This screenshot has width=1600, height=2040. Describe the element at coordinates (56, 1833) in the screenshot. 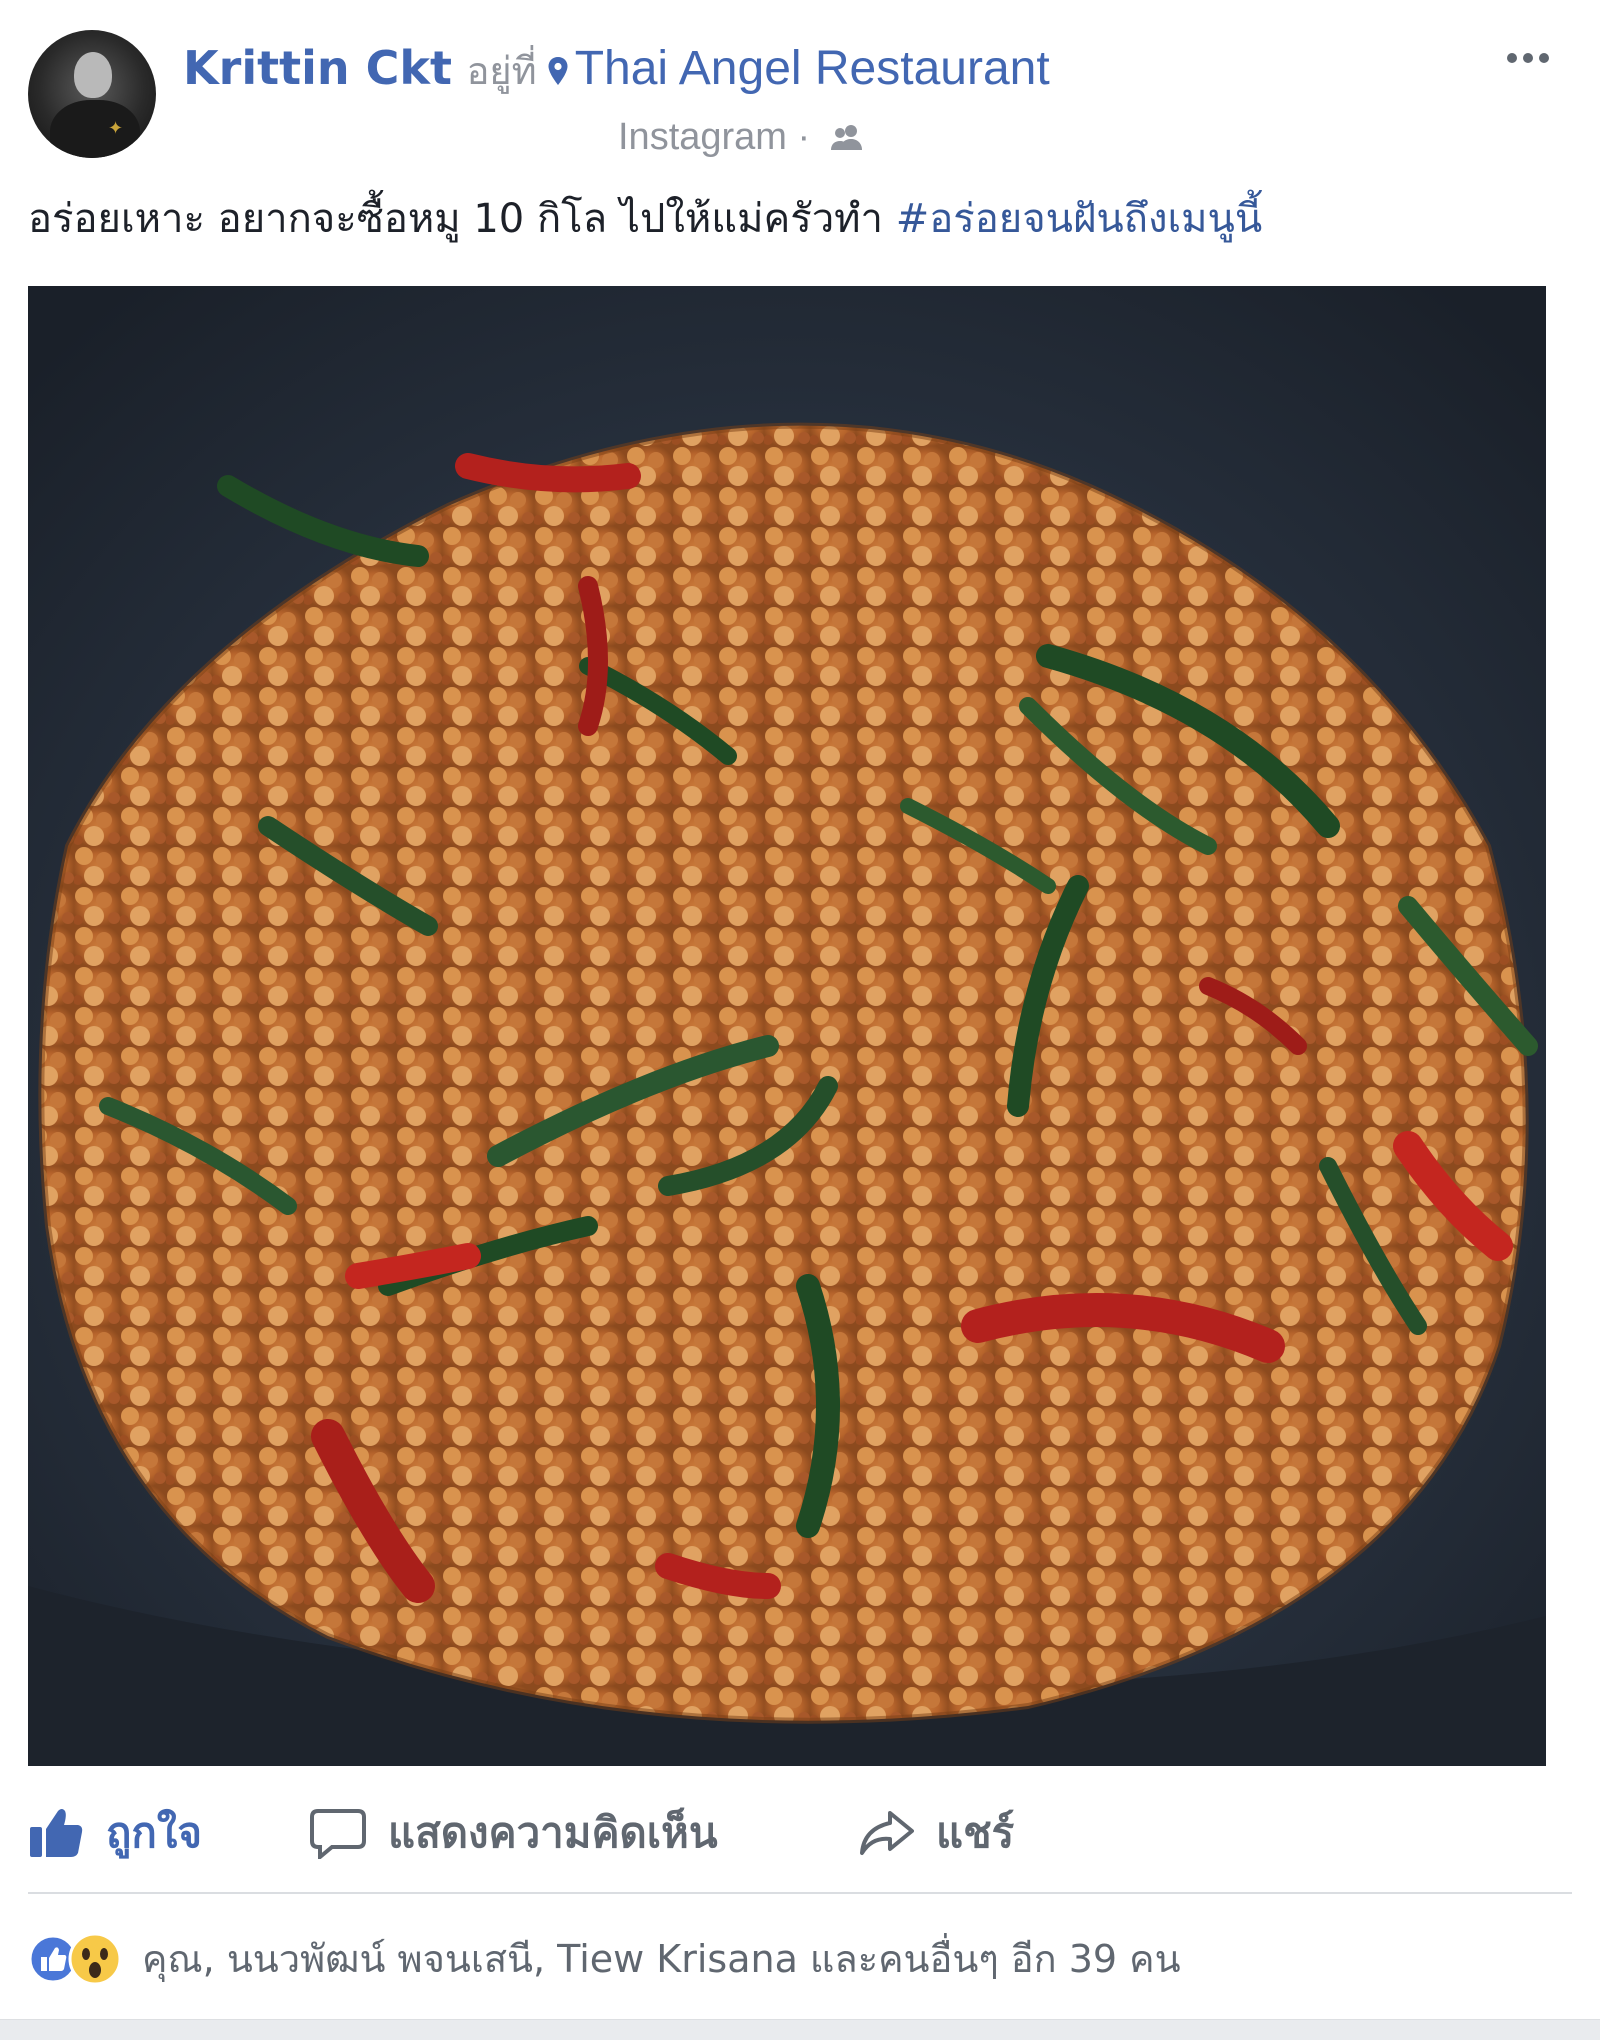

I see `thumbs-up-icon` at that location.